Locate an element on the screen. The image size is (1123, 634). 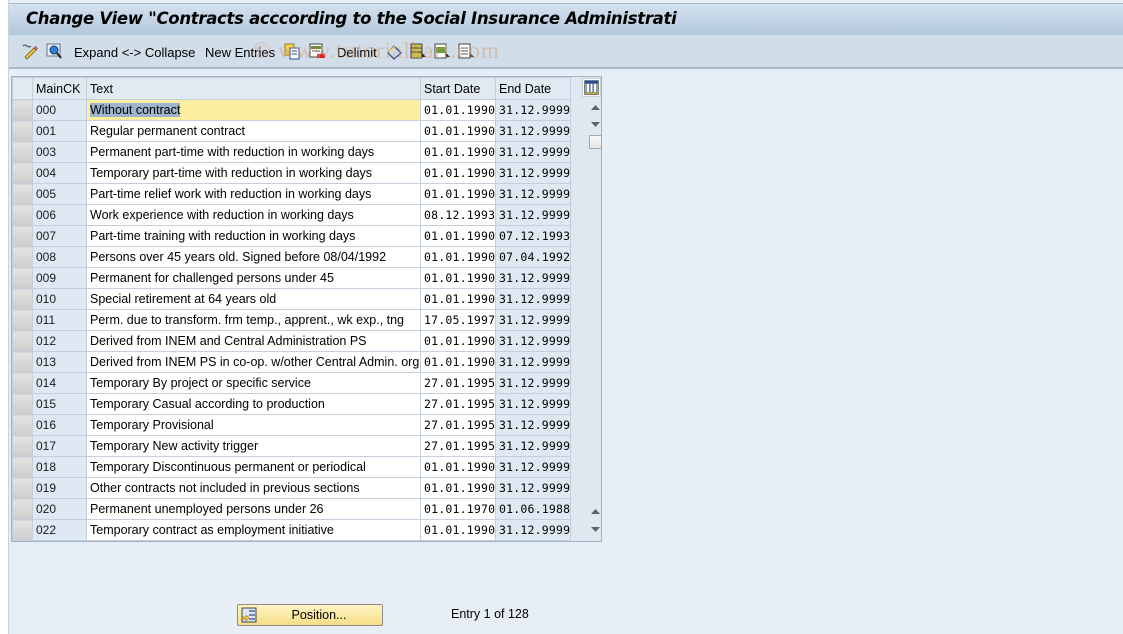
page-down-button is located at coordinates (595, 530).